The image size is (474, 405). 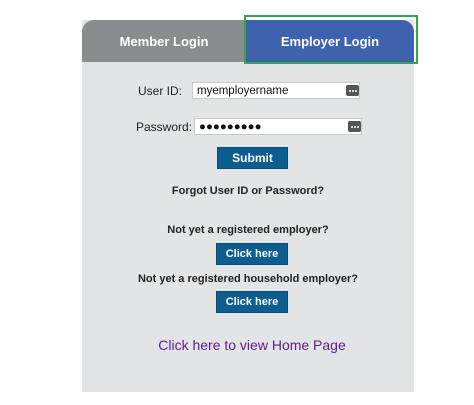 What do you see at coordinates (252, 302) in the screenshot?
I see `register-household-button: Click here` at bounding box center [252, 302].